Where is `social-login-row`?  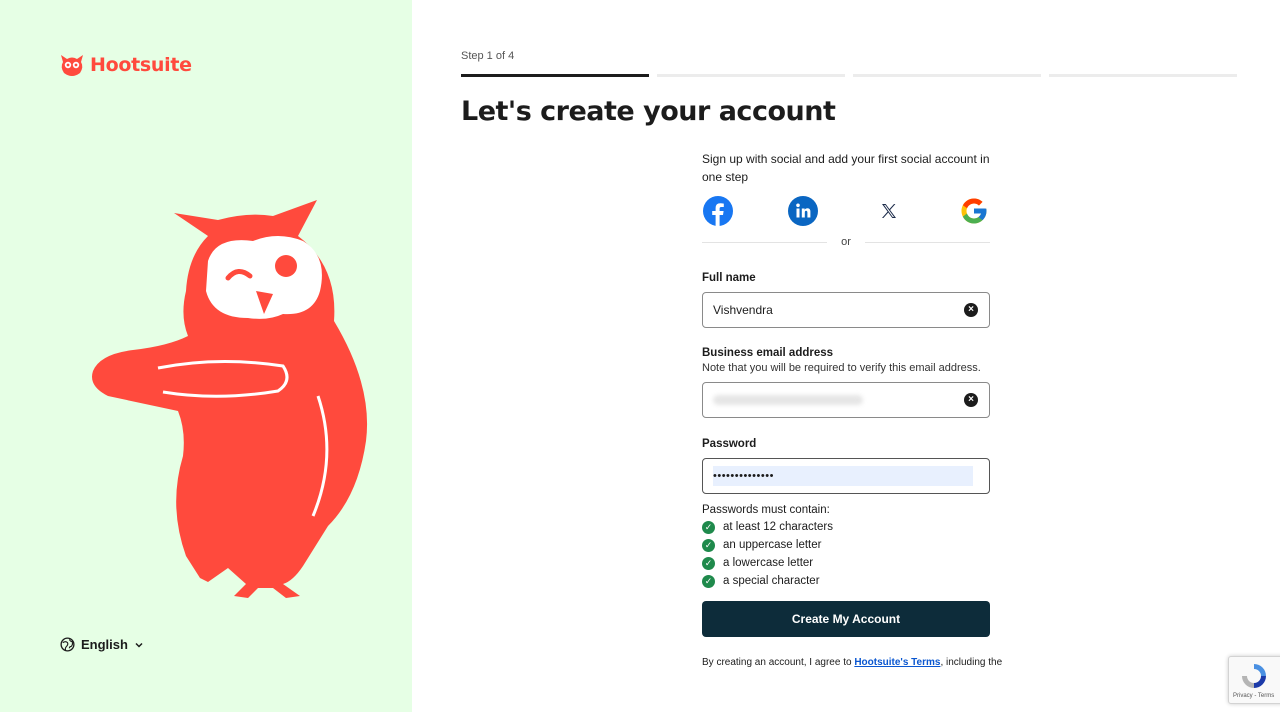
social-login-row is located at coordinates (846, 211).